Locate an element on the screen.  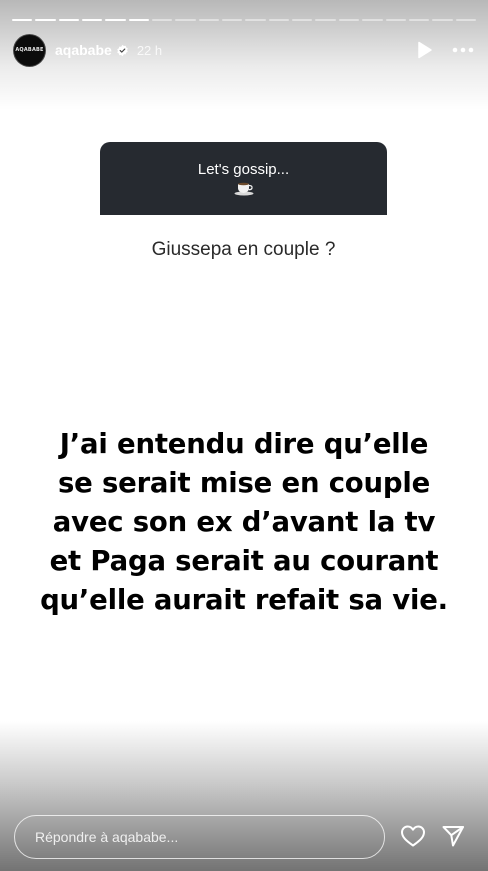
username: aqababe is located at coordinates (83, 50).